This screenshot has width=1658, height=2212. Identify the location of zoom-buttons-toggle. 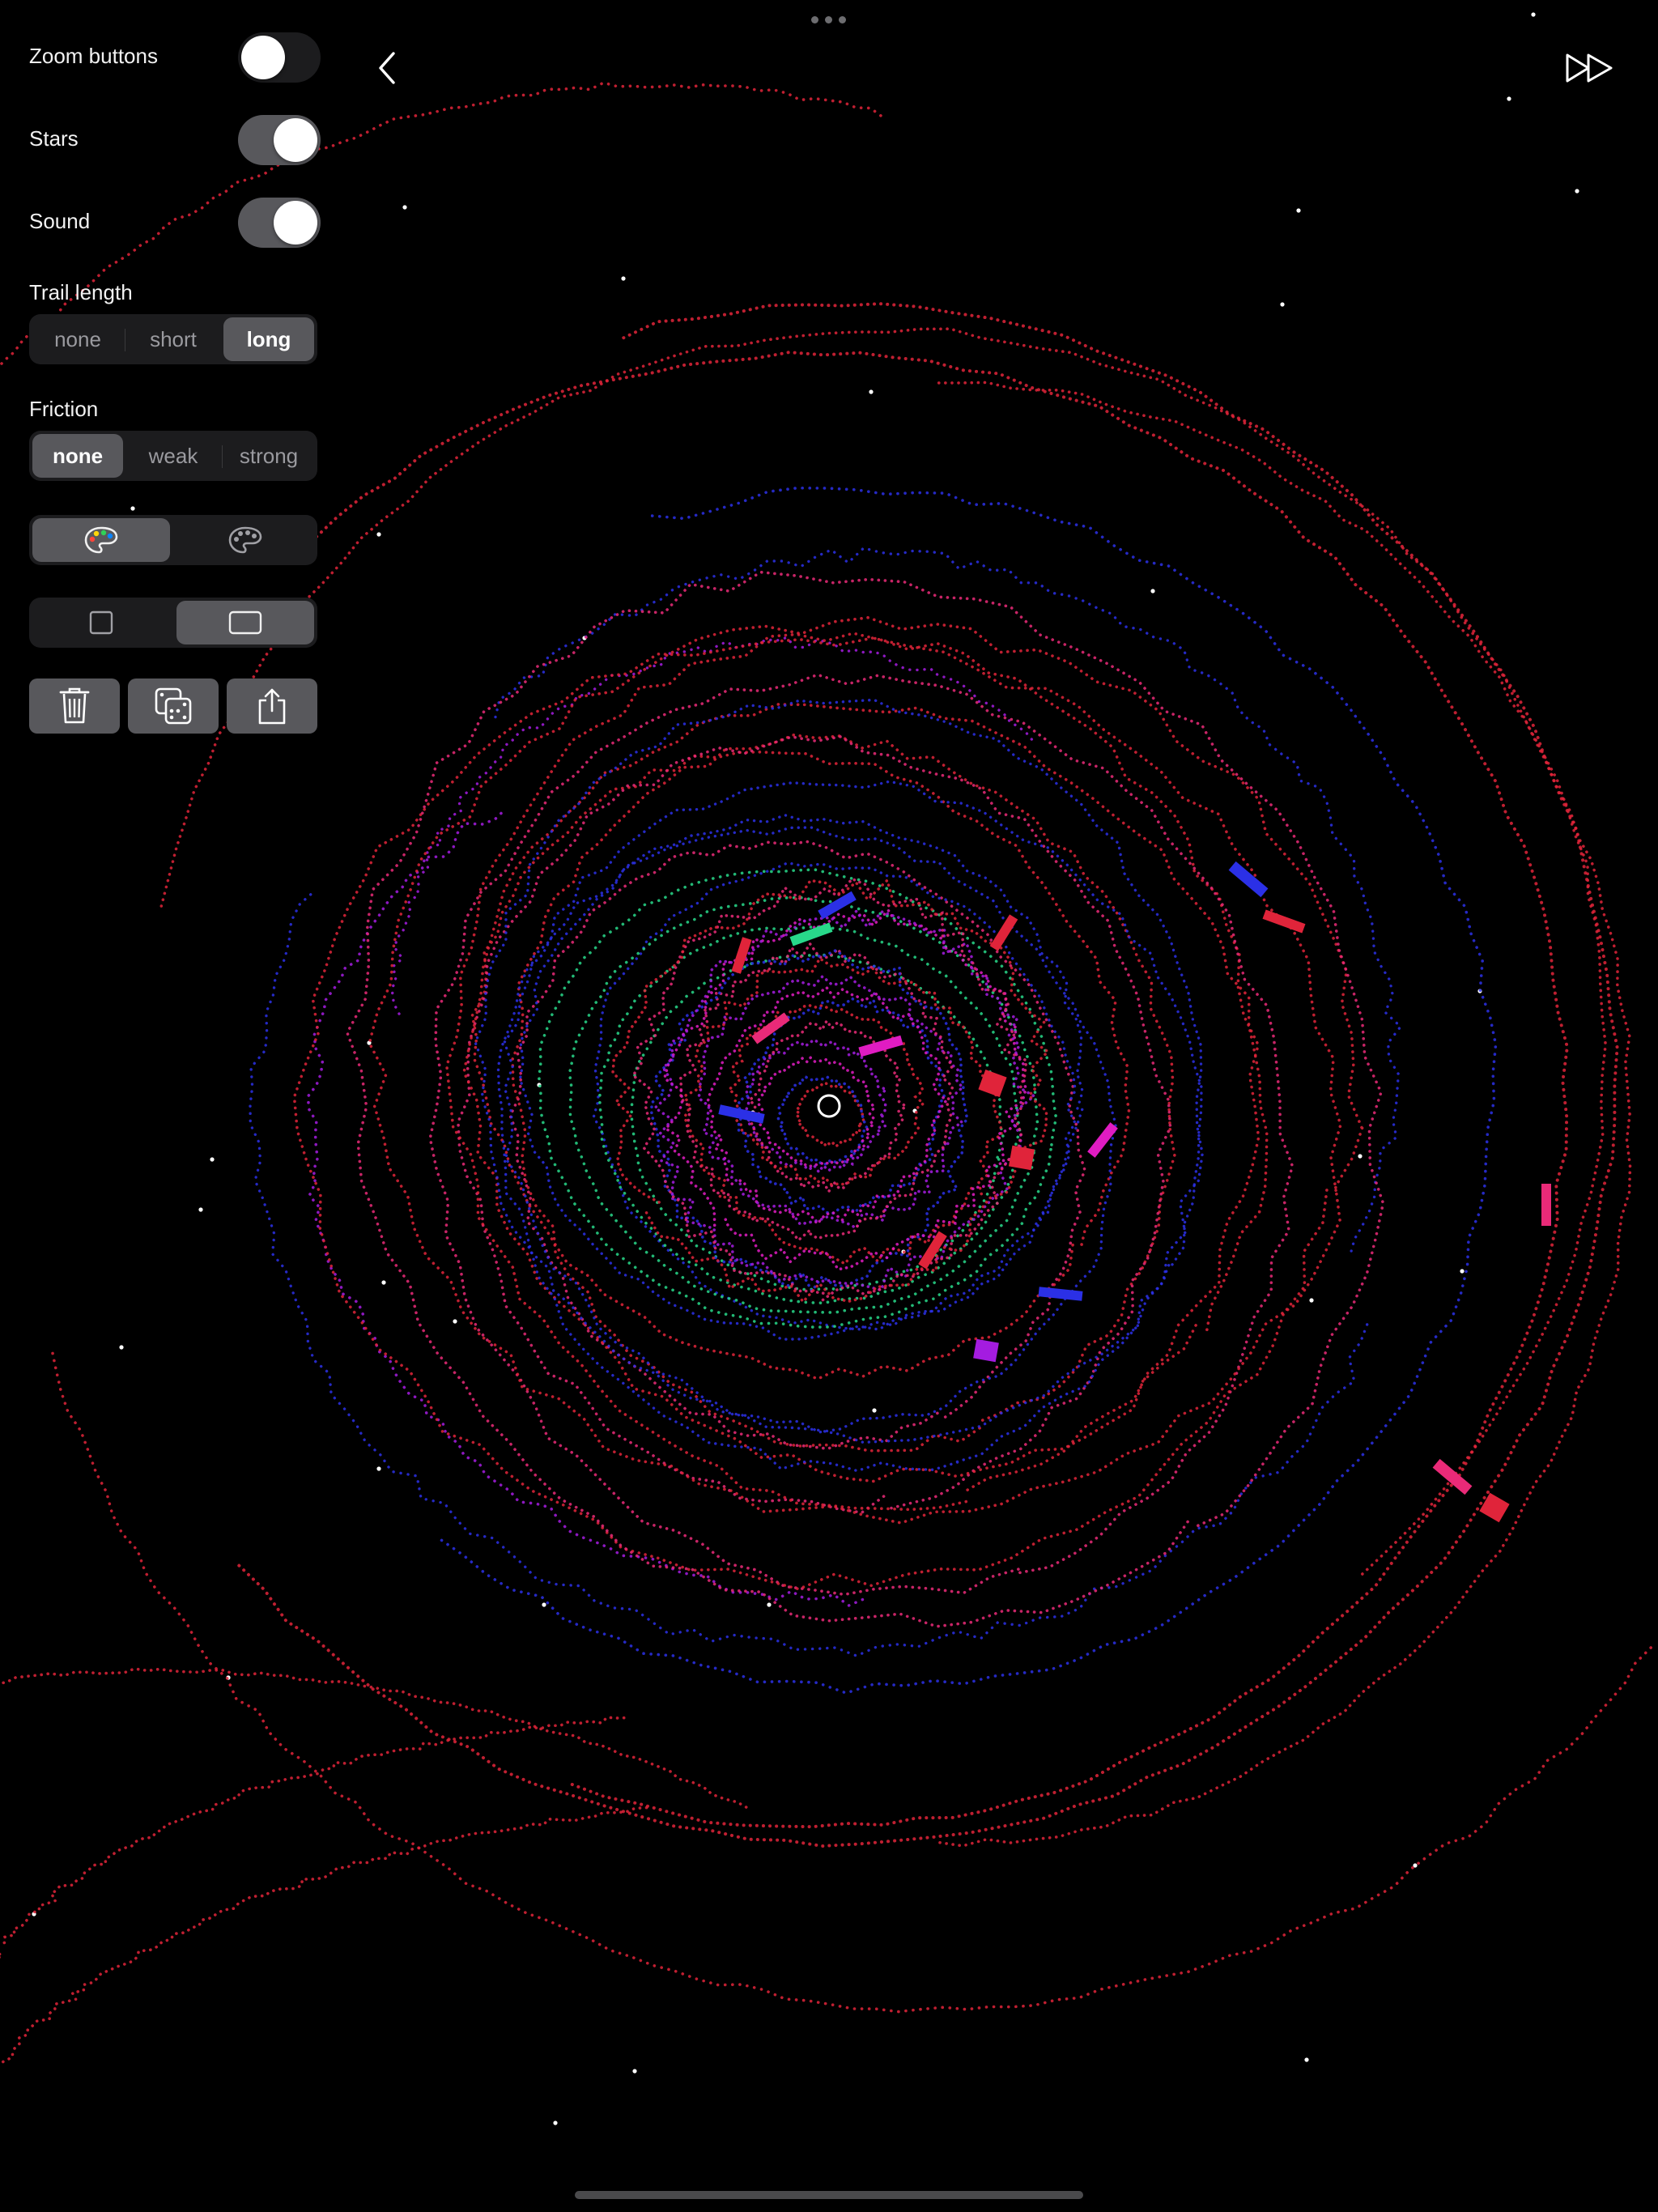
(279, 57).